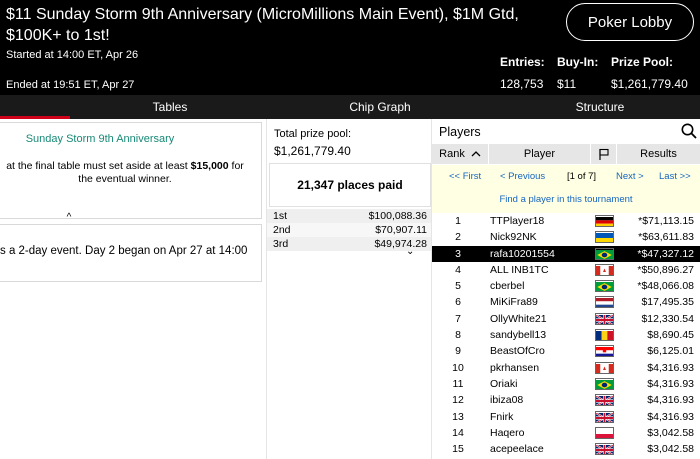  Describe the element at coordinates (170, 107) in the screenshot. I see `tab-tables: Tables` at that location.